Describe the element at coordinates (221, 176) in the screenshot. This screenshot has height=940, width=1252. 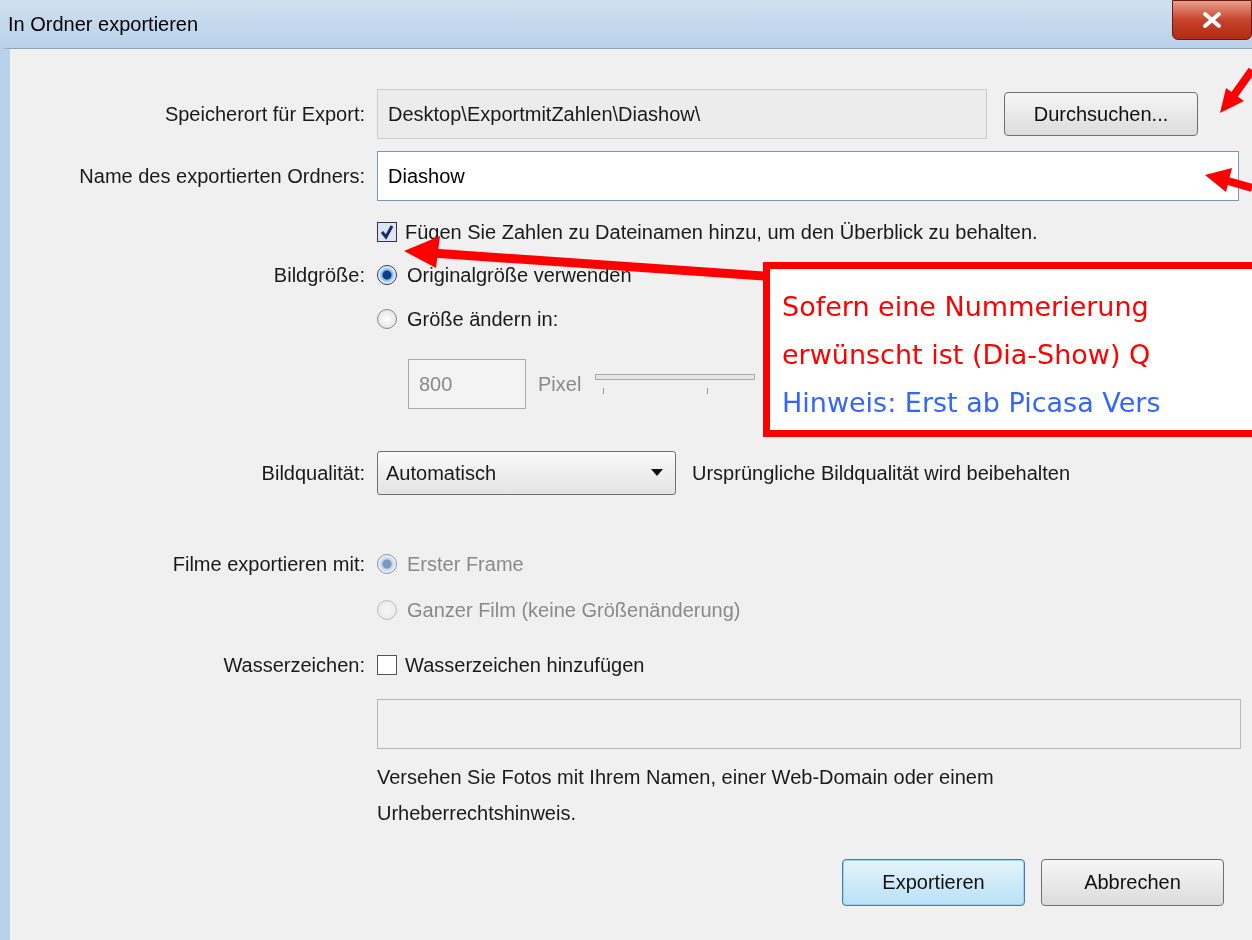
I see `folder-name-label: Name des exportierten Ordners:` at that location.